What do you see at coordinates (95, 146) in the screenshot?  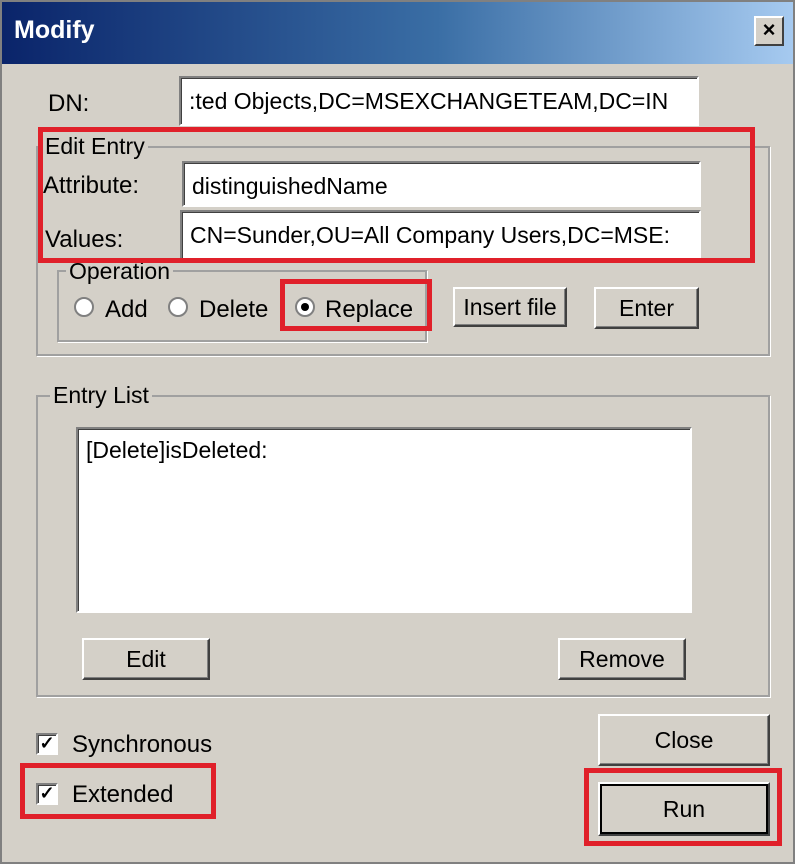 I see `edit-entry-legend: Edit Entry` at bounding box center [95, 146].